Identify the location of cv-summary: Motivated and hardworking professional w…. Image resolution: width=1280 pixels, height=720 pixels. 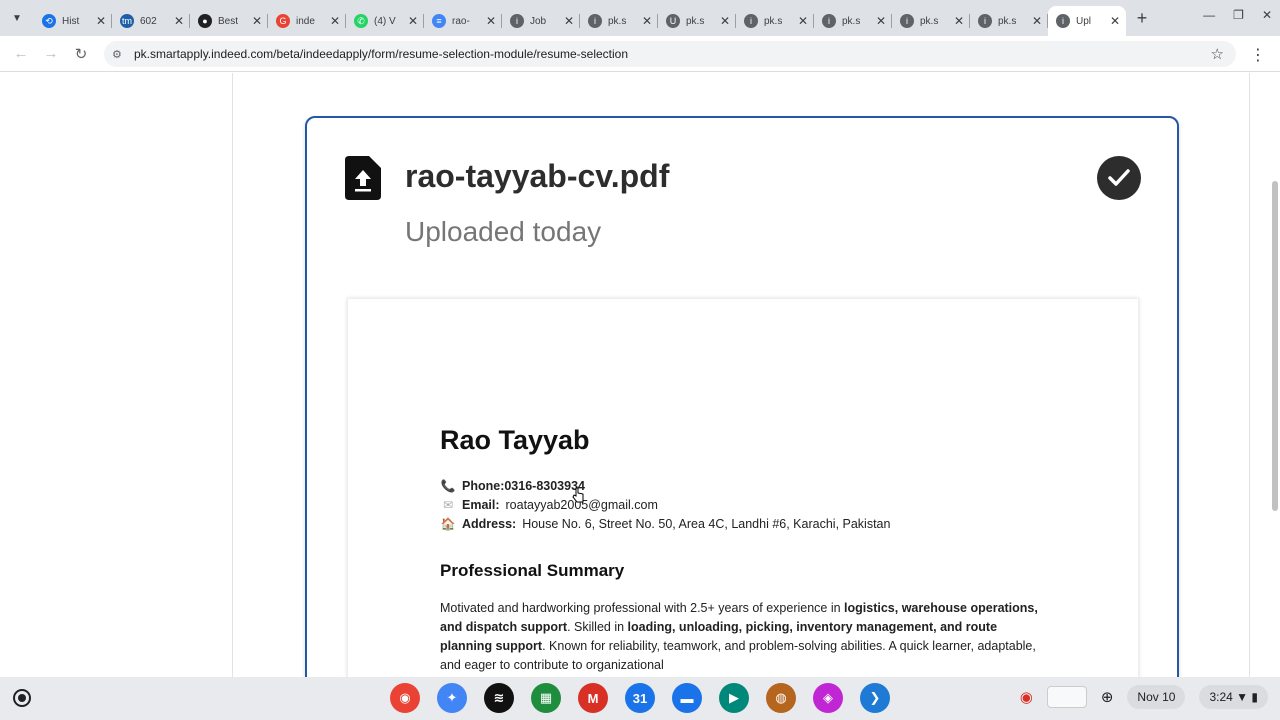
(745, 637).